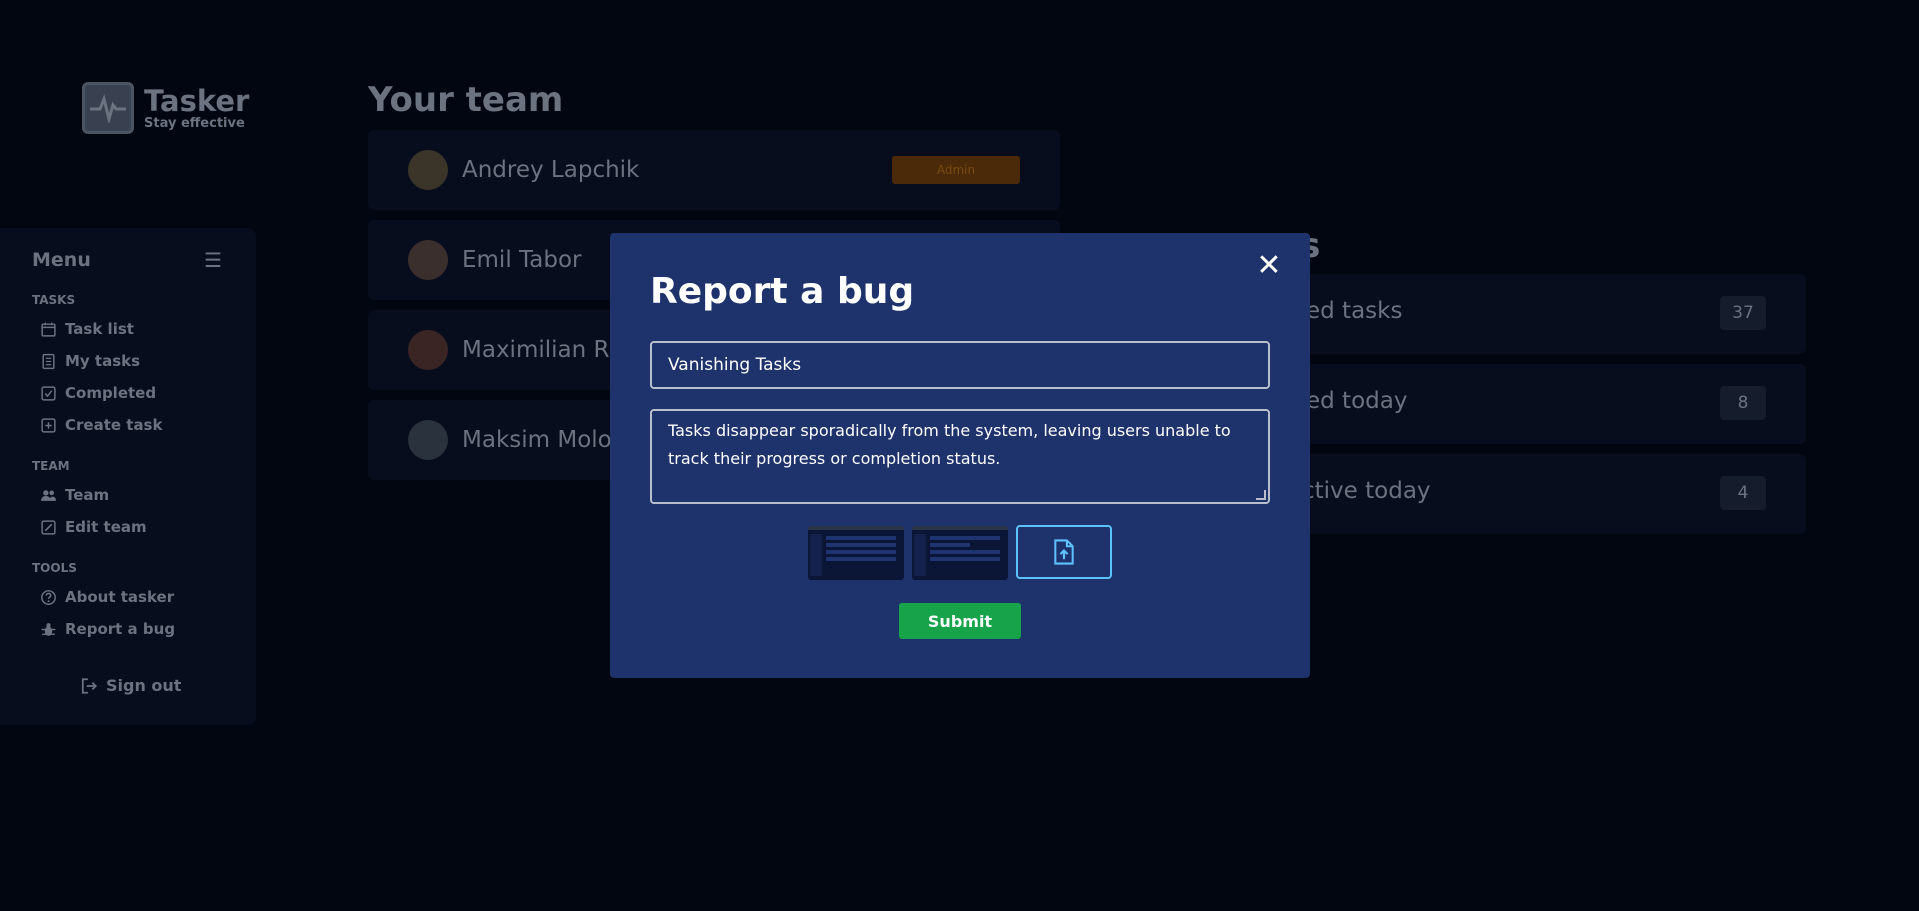 This screenshot has height=911, width=1919. I want to click on stat-label: ed today, so click(1357, 401).